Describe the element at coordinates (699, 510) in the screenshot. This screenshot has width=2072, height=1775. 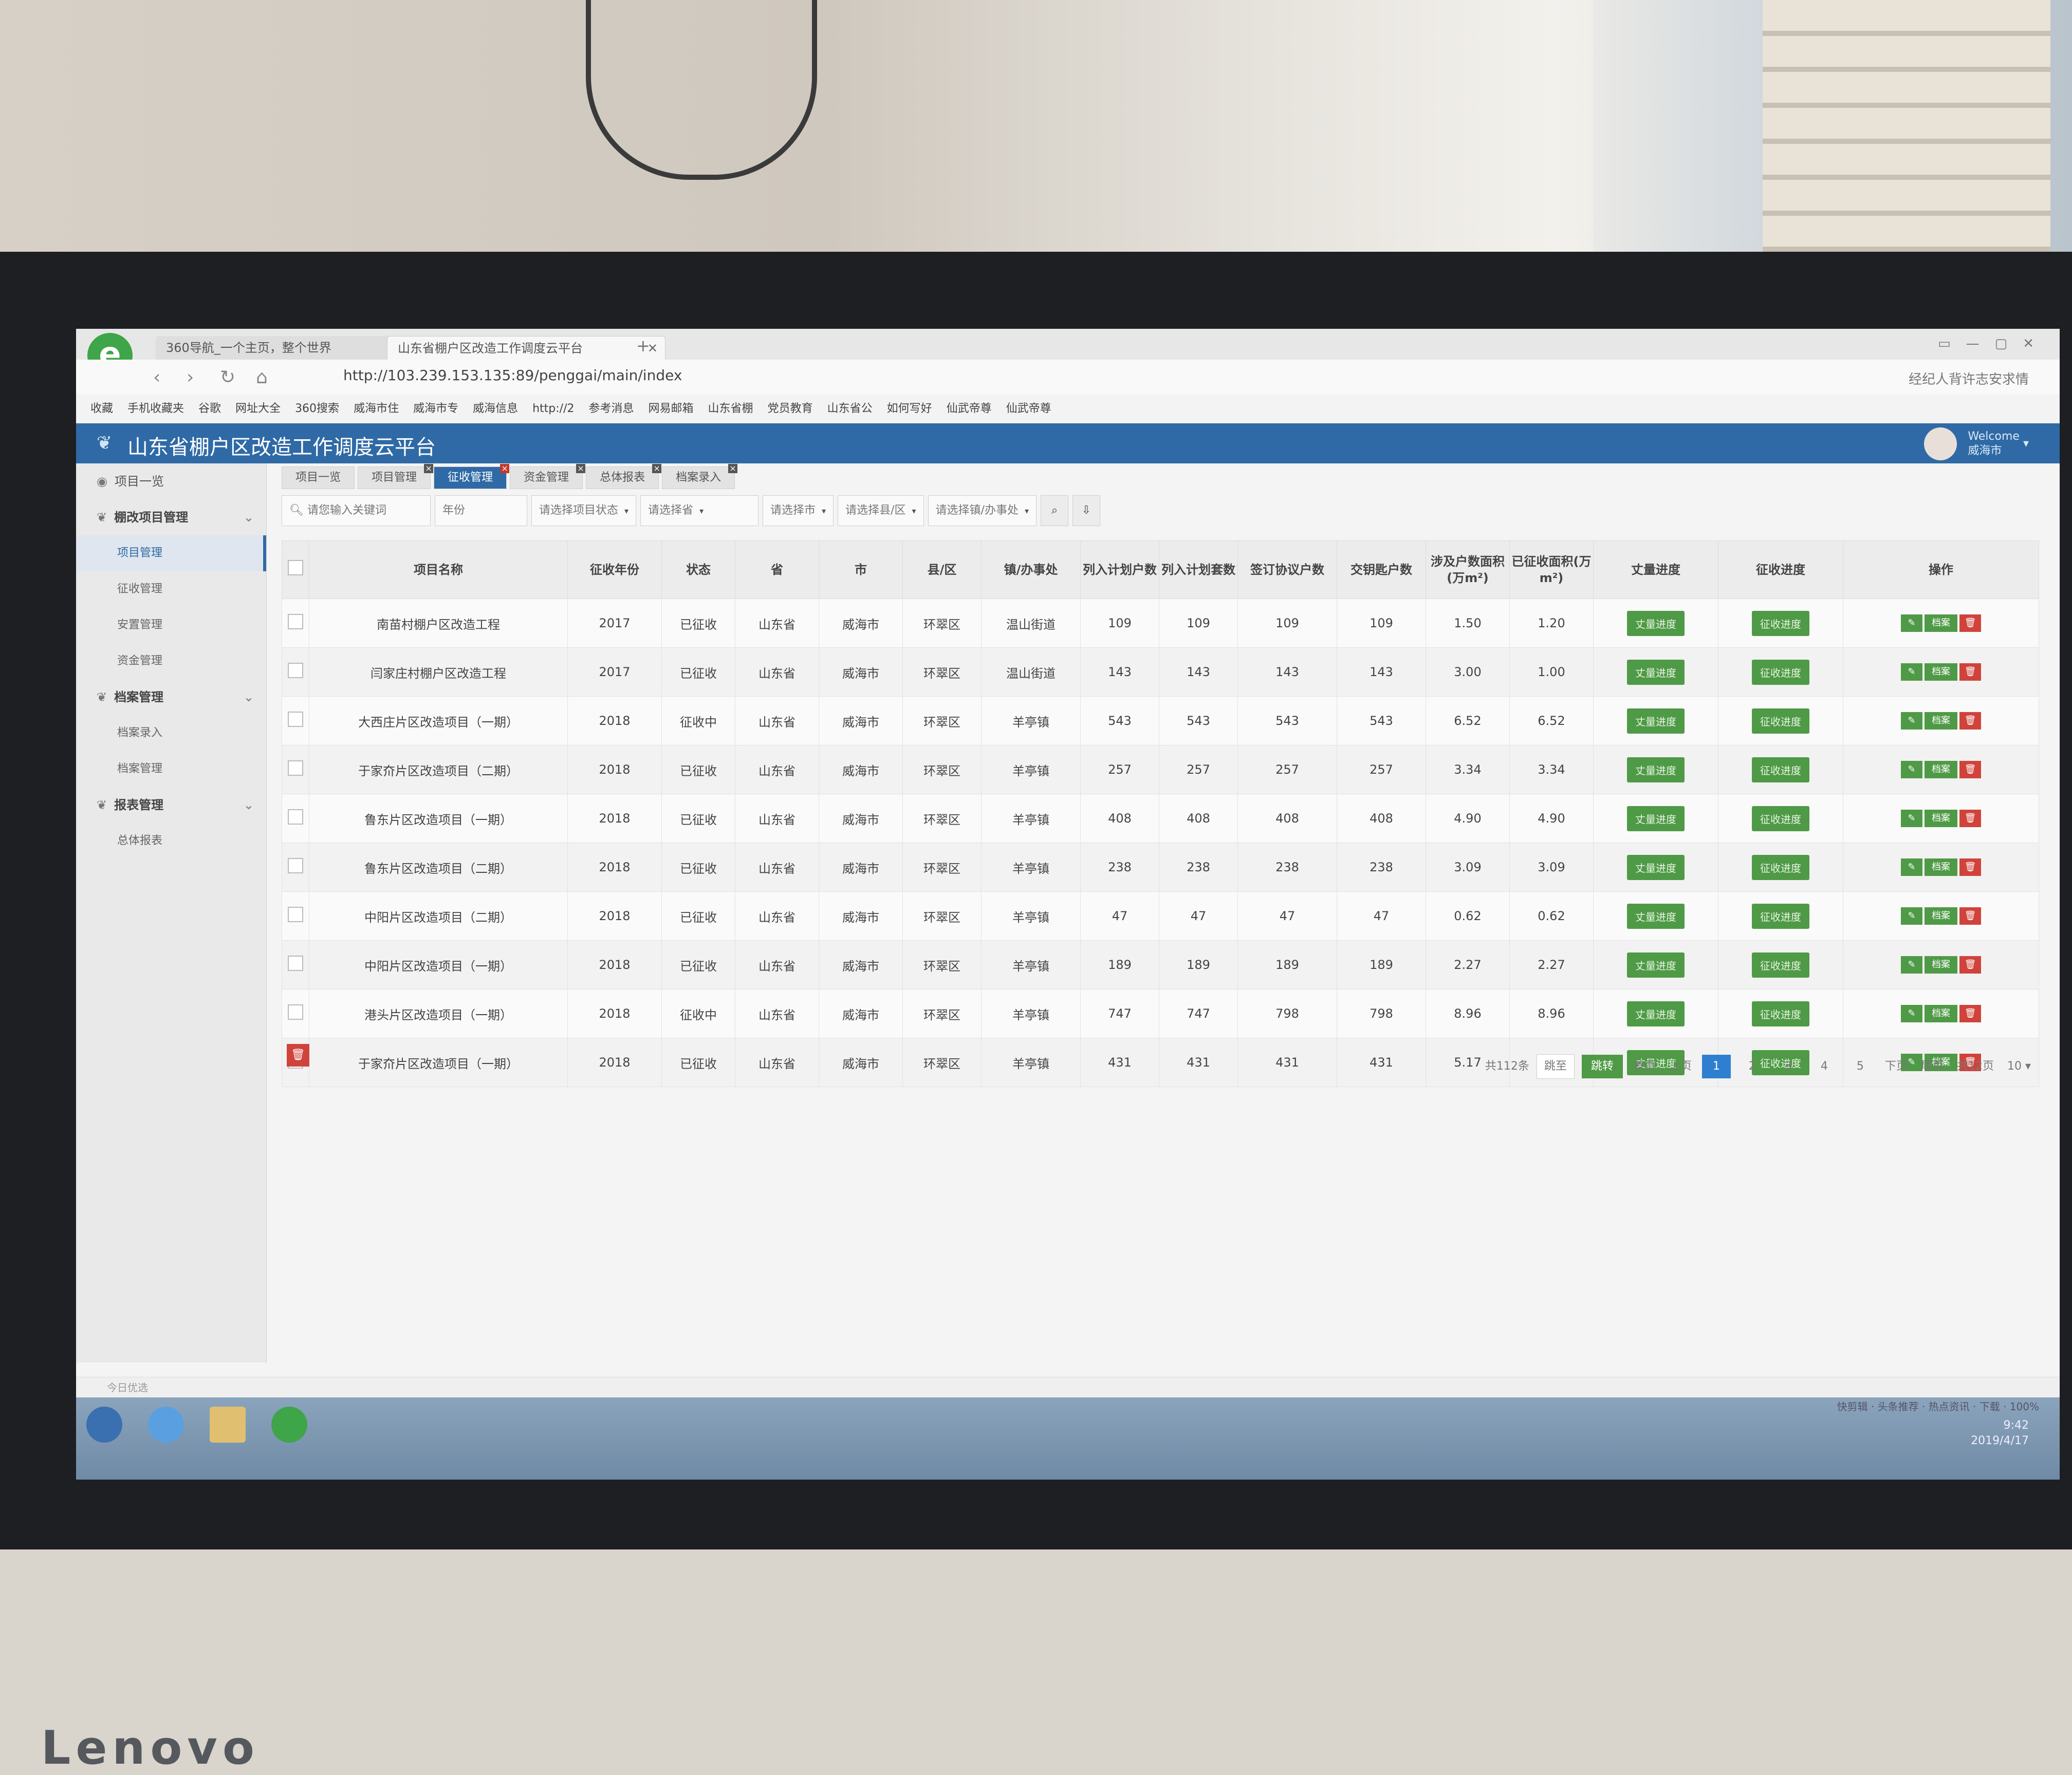
I see `province-select: 请选择省 ▾` at that location.